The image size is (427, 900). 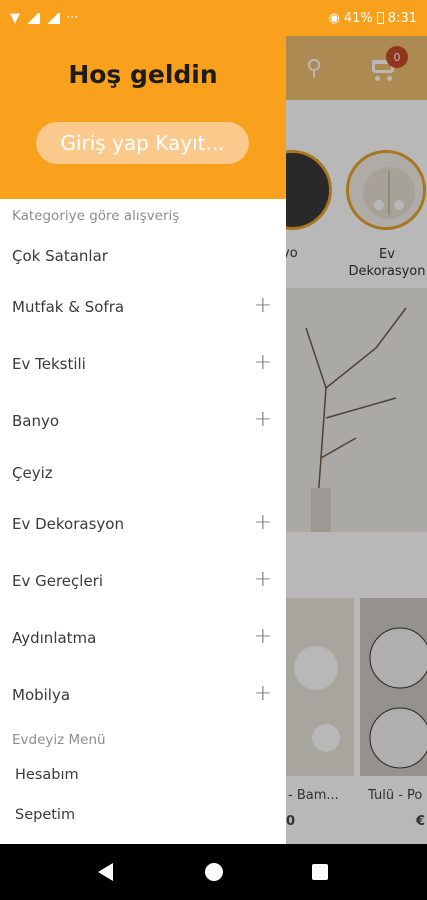 I want to click on menu-item-label: Ev Gereçleri, so click(x=58, y=581).